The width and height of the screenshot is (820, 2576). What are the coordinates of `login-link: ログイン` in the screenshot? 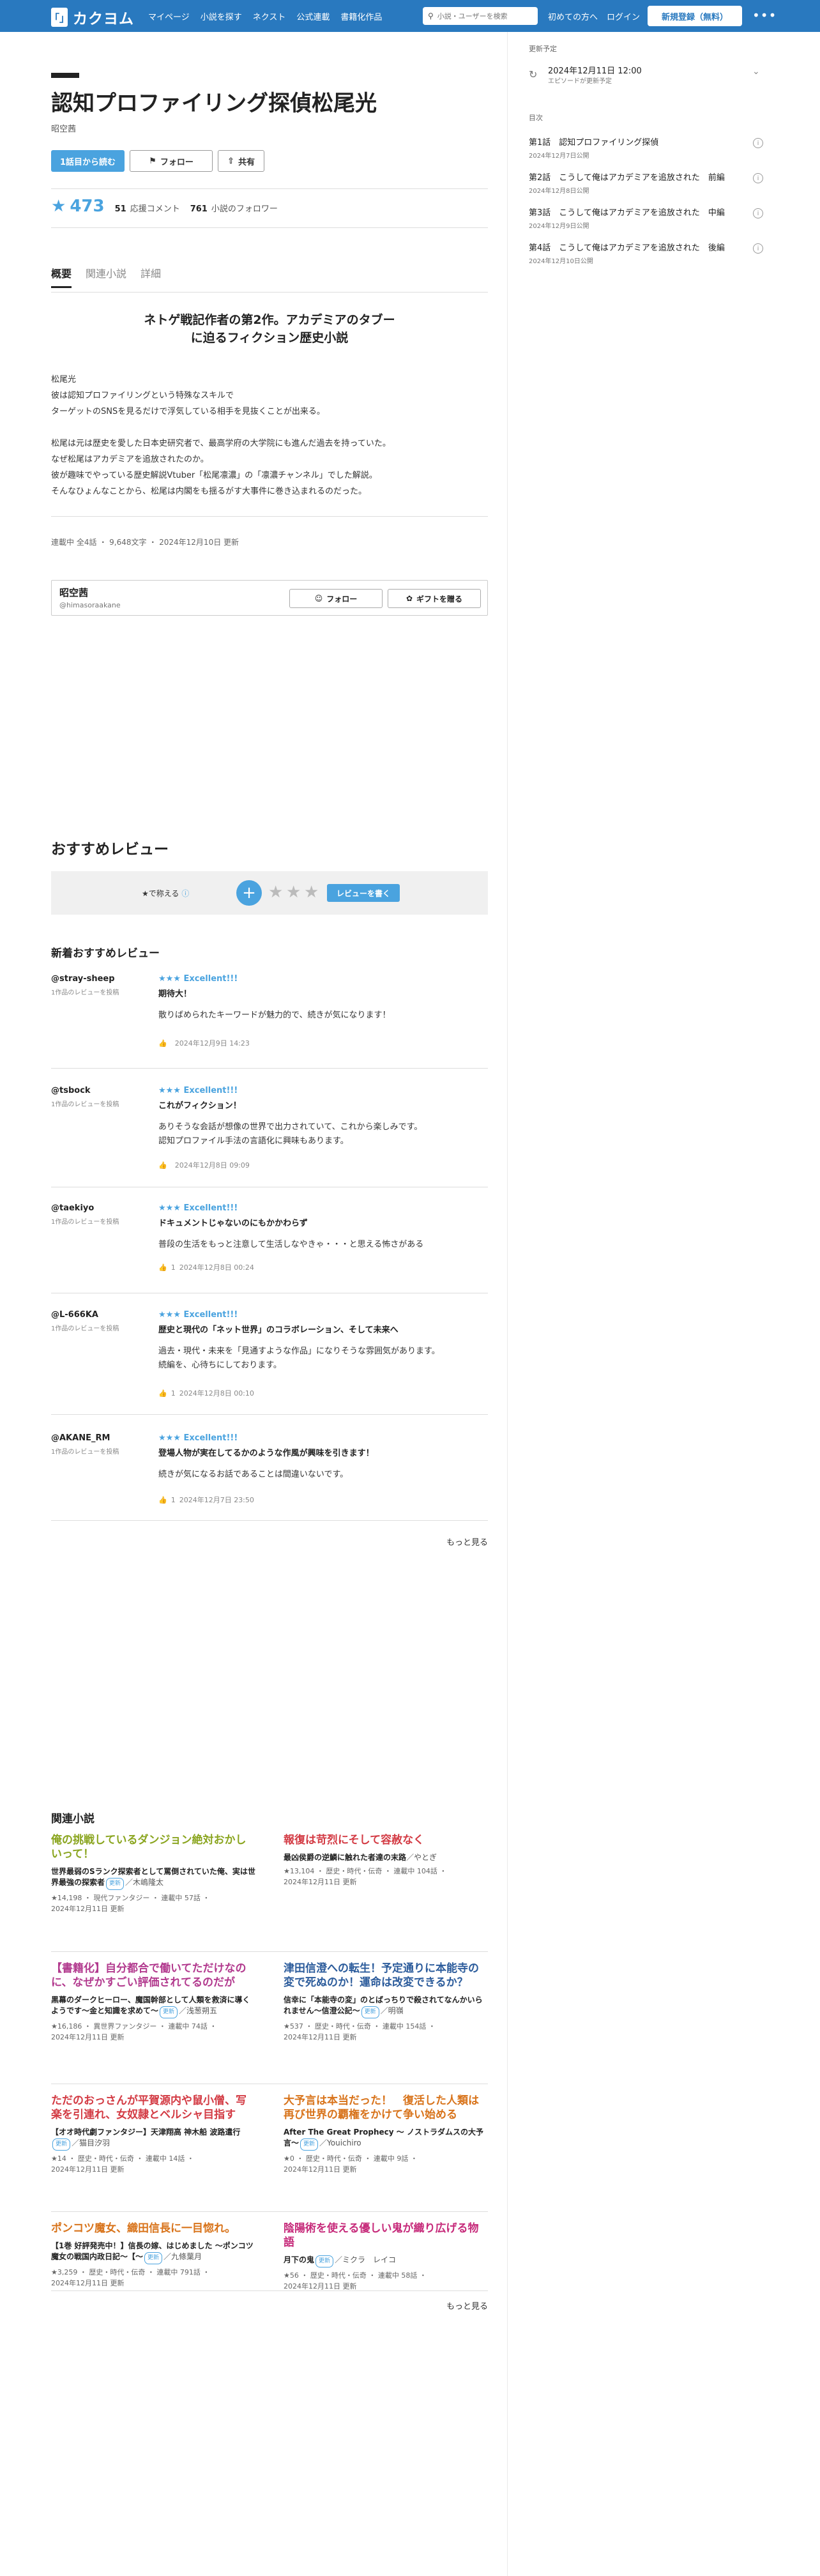 It's located at (623, 16).